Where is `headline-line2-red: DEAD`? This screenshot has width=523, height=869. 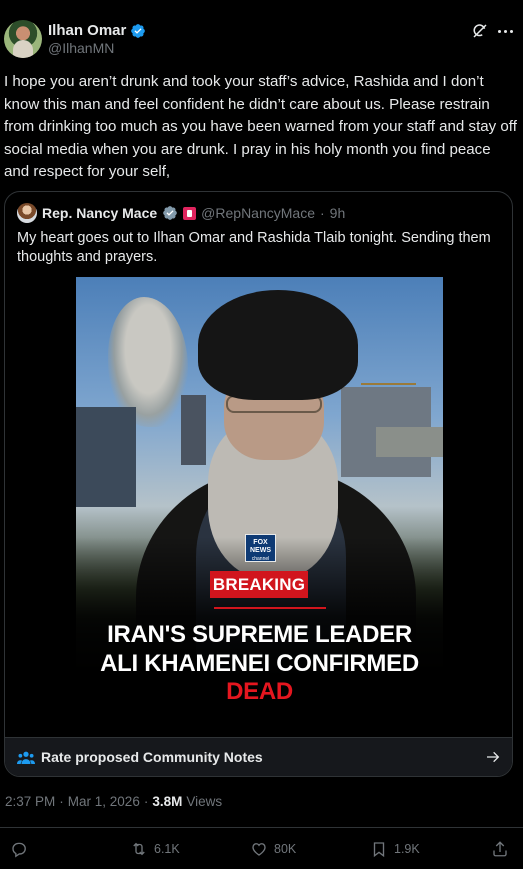 headline-line2-red: DEAD is located at coordinates (259, 691).